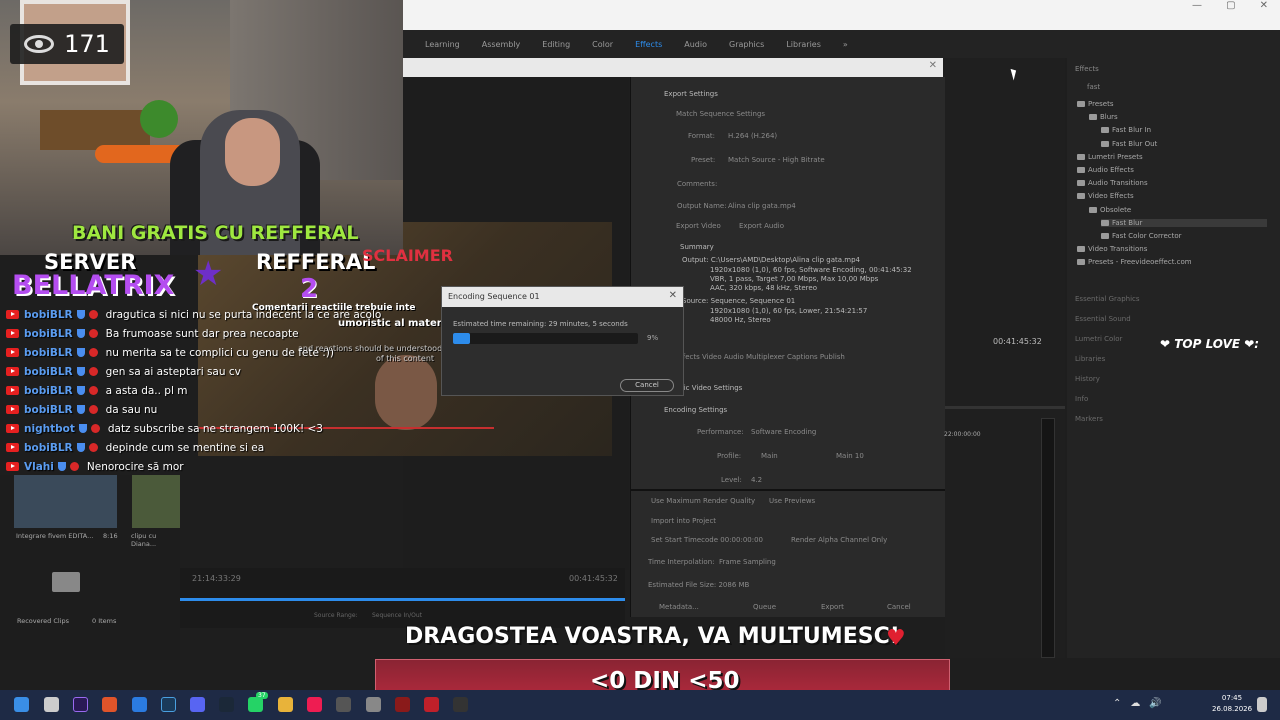  What do you see at coordinates (1178, 210) in the screenshot?
I see `effects-tree-item: Obsolete` at bounding box center [1178, 210].